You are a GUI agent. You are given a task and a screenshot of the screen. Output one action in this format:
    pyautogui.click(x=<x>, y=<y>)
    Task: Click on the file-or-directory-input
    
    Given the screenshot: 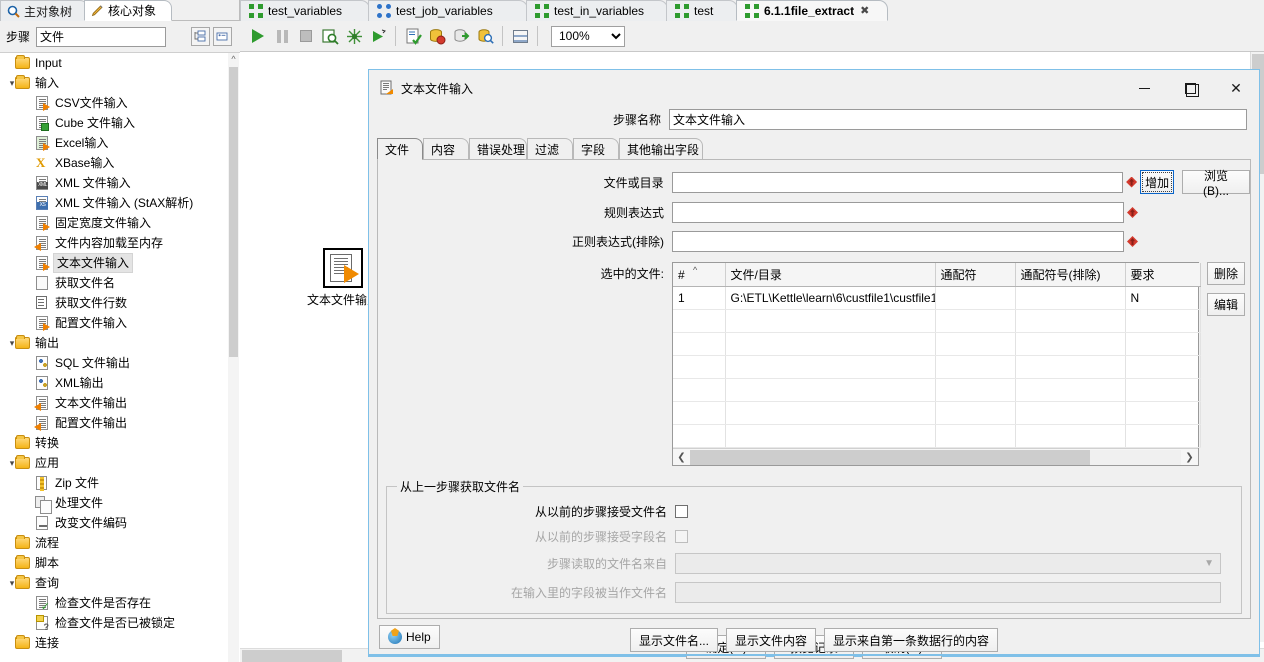 What is the action you would take?
    pyautogui.click(x=897, y=182)
    